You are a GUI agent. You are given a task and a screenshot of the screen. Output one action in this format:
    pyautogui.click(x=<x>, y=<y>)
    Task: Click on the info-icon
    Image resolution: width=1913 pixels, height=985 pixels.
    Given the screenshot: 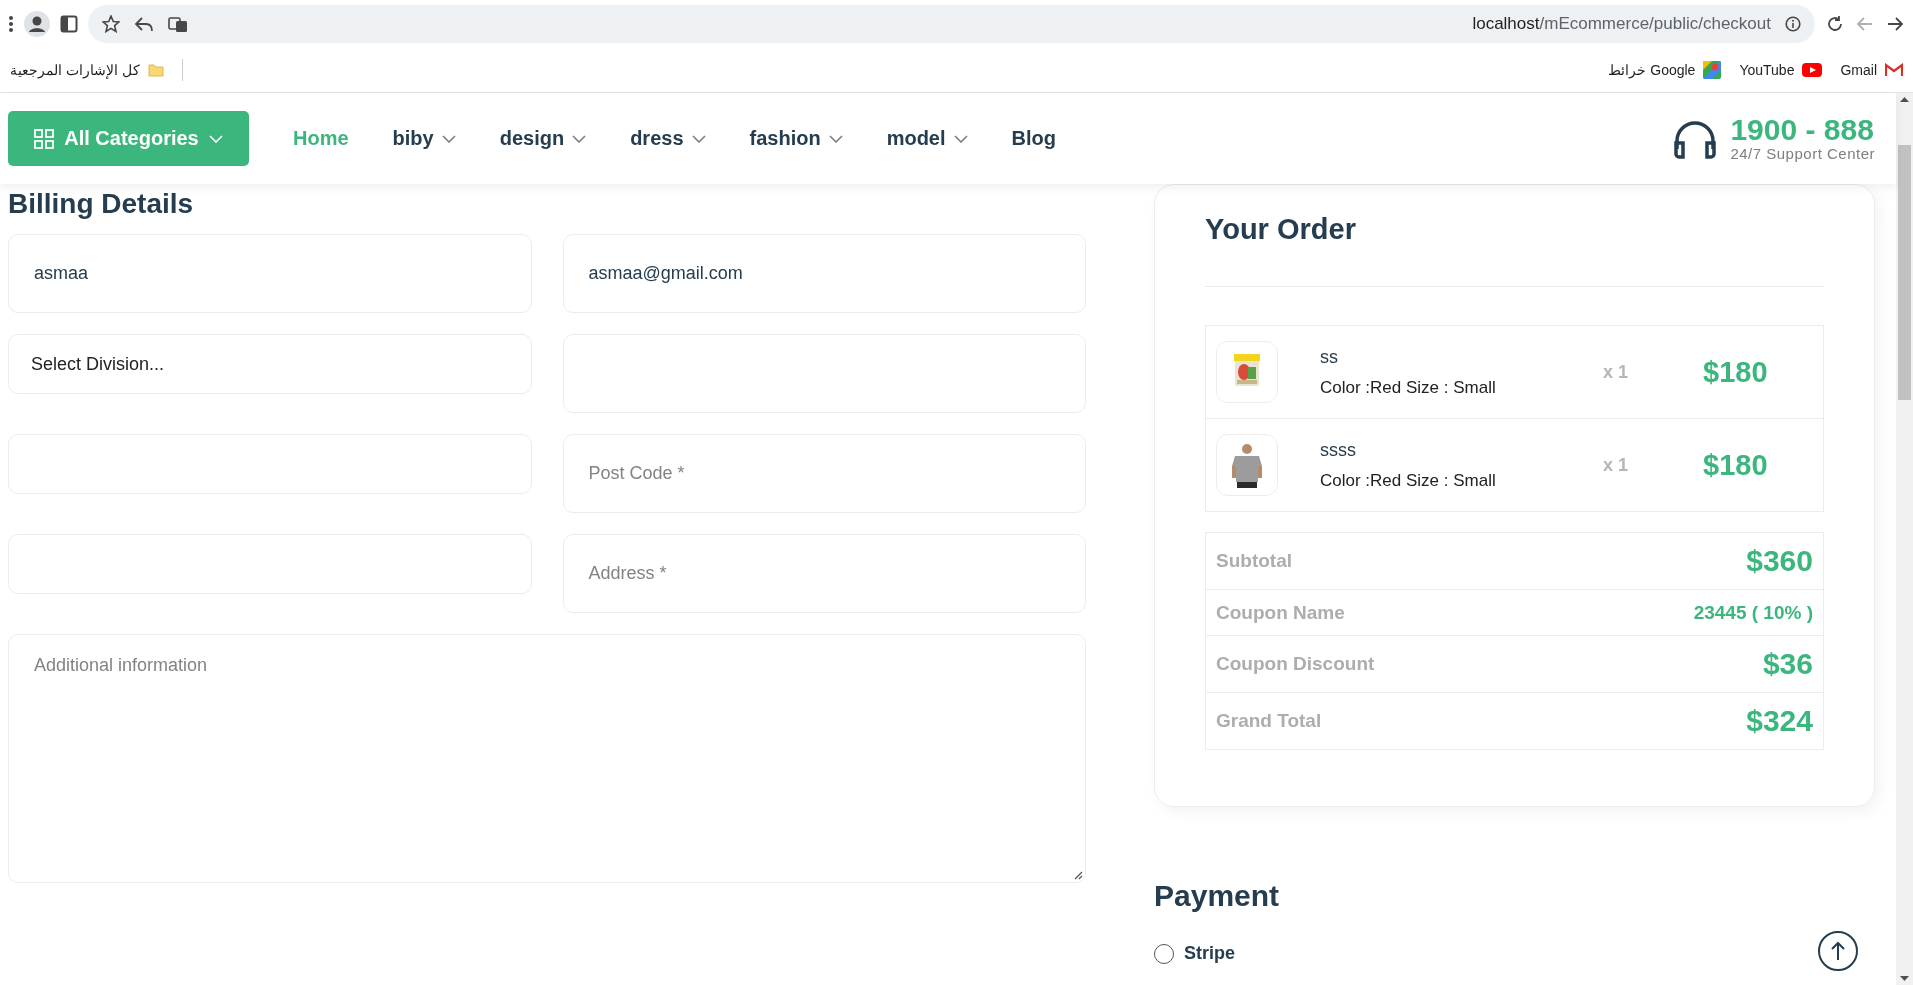 What is the action you would take?
    pyautogui.click(x=1793, y=23)
    